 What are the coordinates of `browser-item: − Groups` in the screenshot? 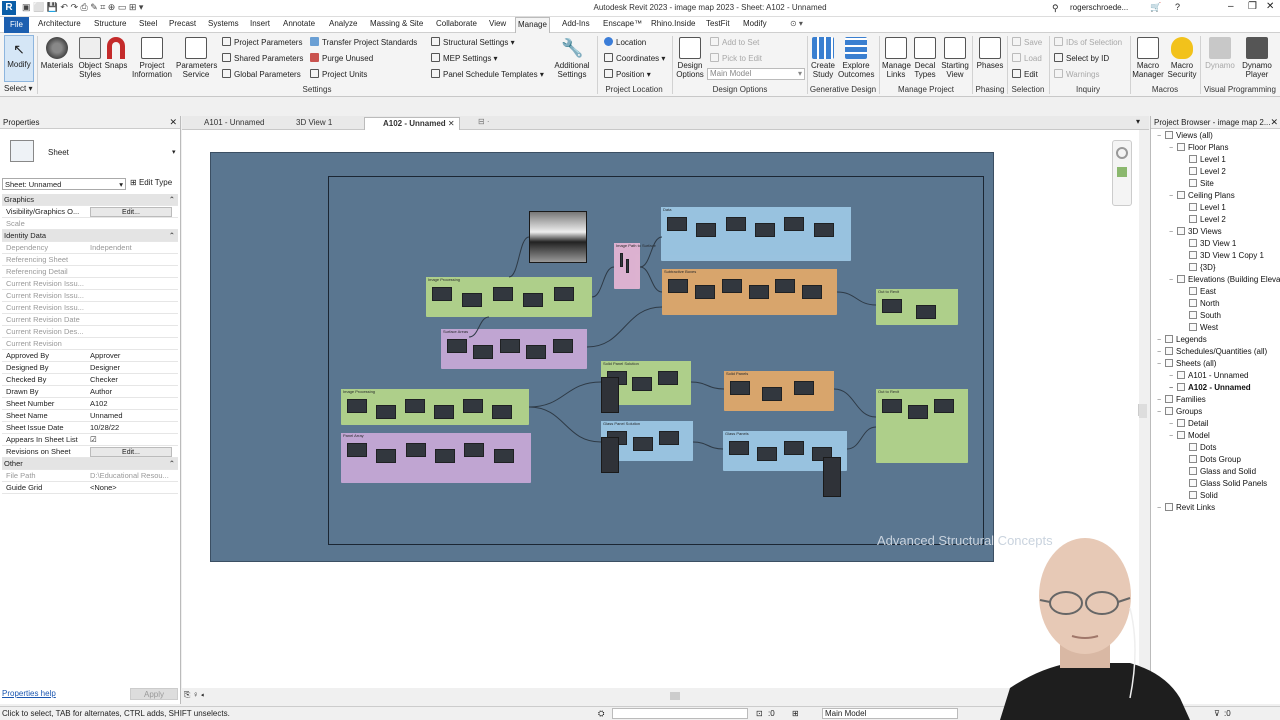 It's located at (1179, 412).